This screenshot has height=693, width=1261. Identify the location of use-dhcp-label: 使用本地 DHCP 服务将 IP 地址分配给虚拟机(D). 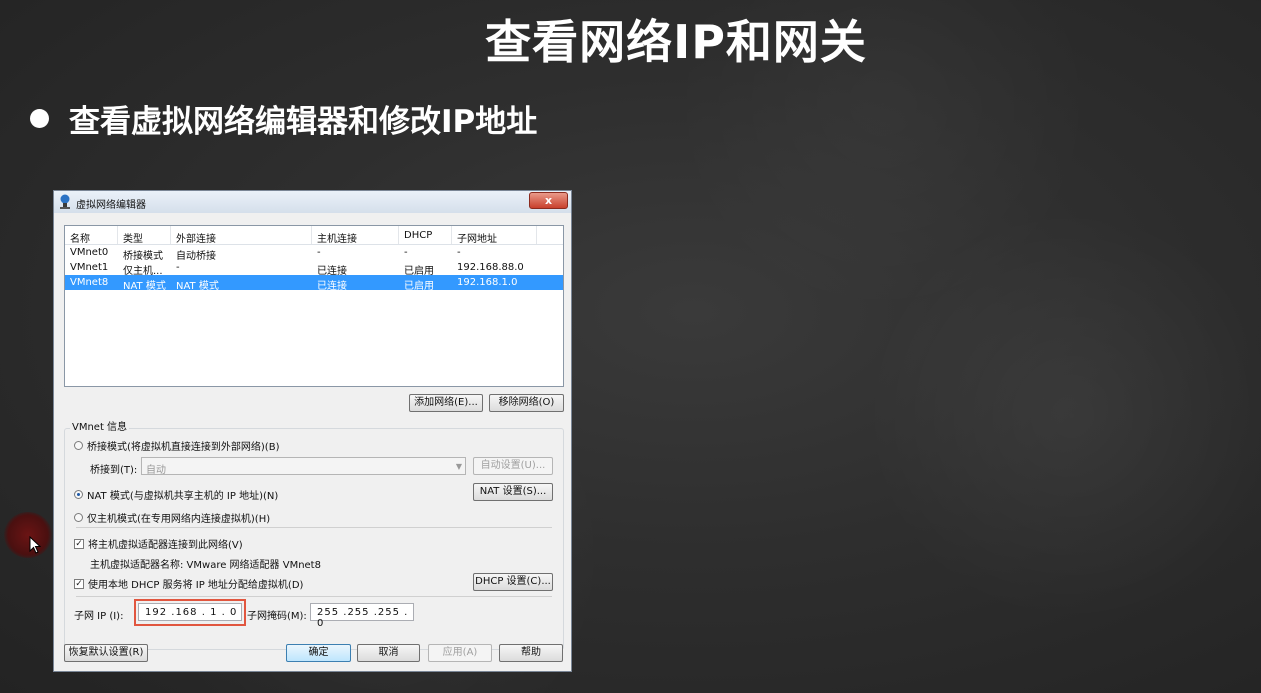
(196, 585).